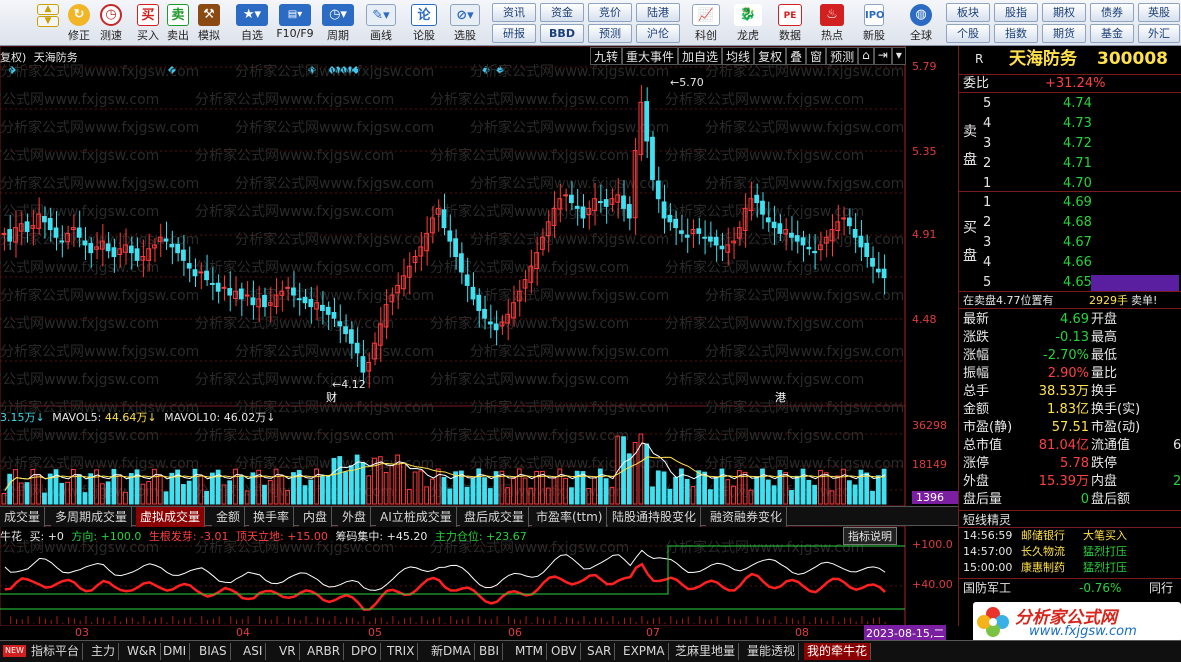 The width and height of the screenshot is (1181, 662). What do you see at coordinates (1070, 104) in the screenshot?
I see `sell-level-row: 5 4.74` at bounding box center [1070, 104].